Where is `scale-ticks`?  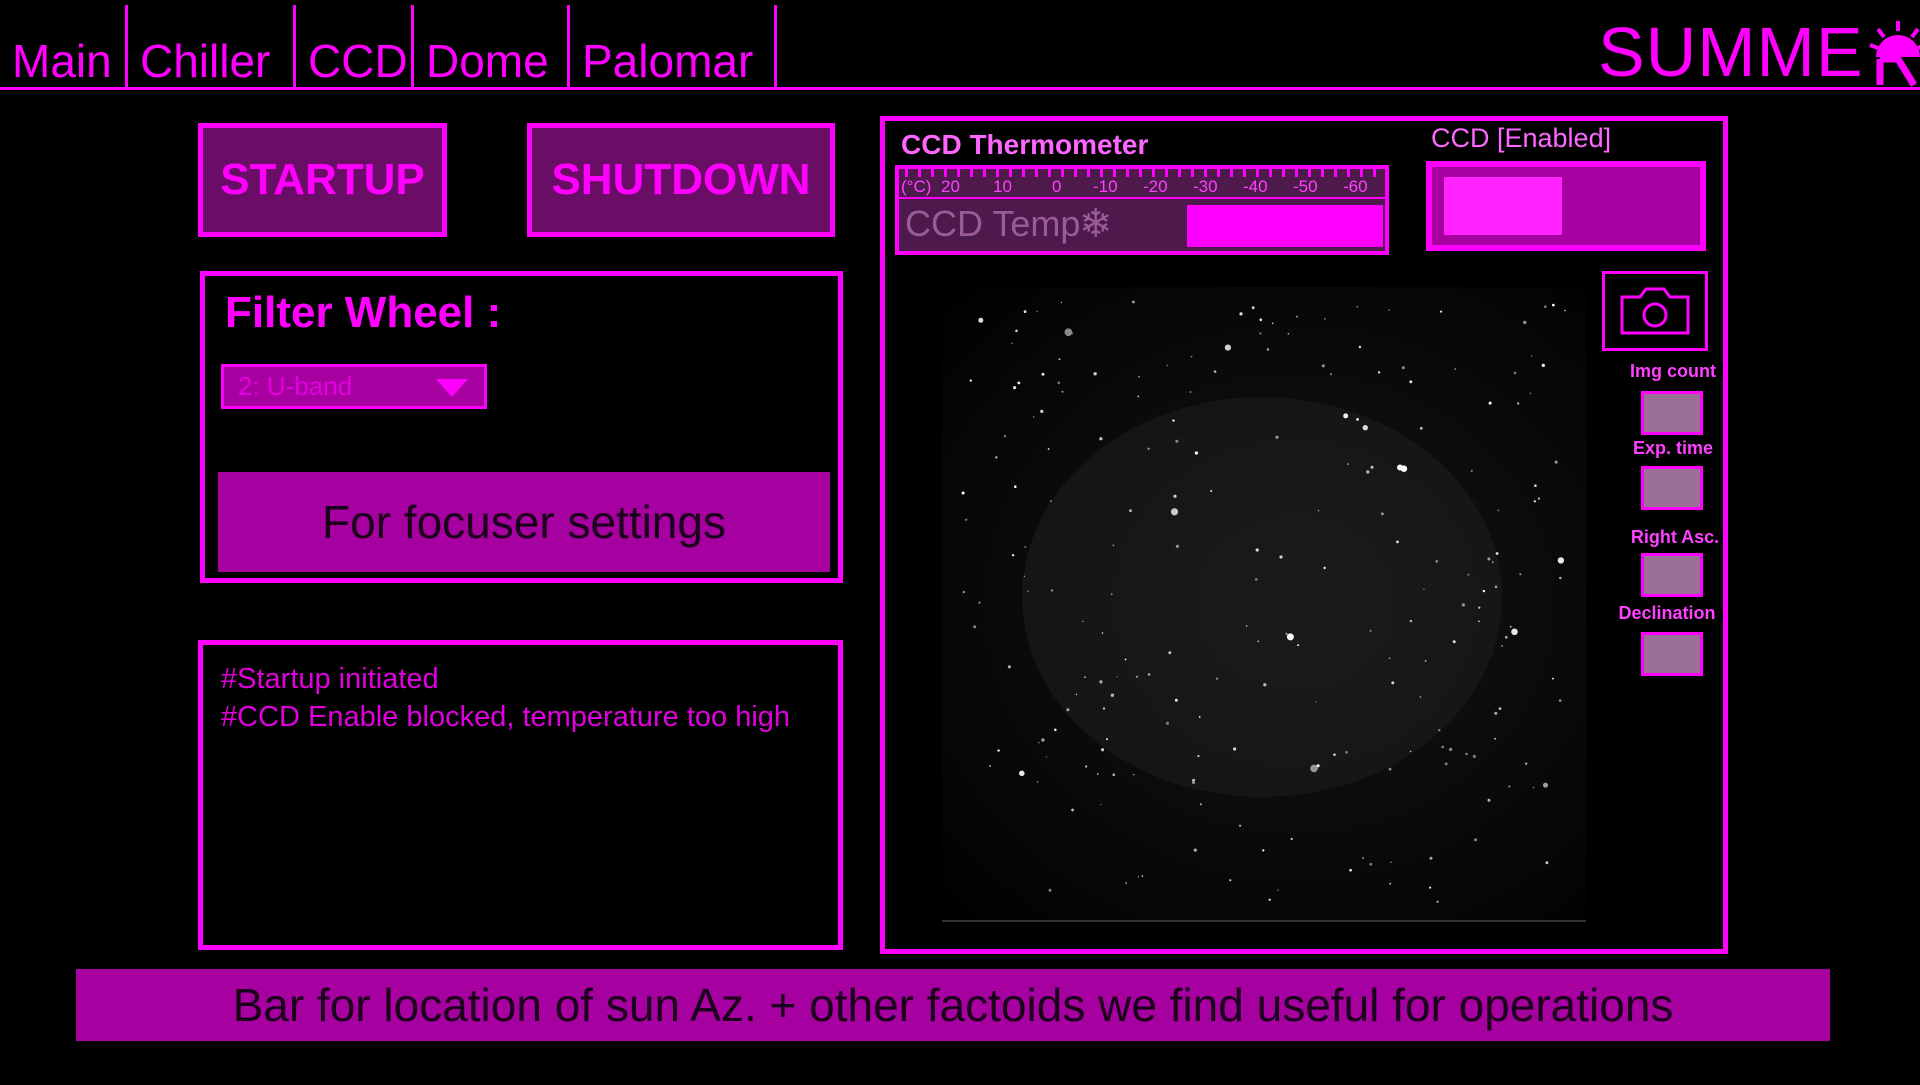
scale-ticks is located at coordinates (1142, 173).